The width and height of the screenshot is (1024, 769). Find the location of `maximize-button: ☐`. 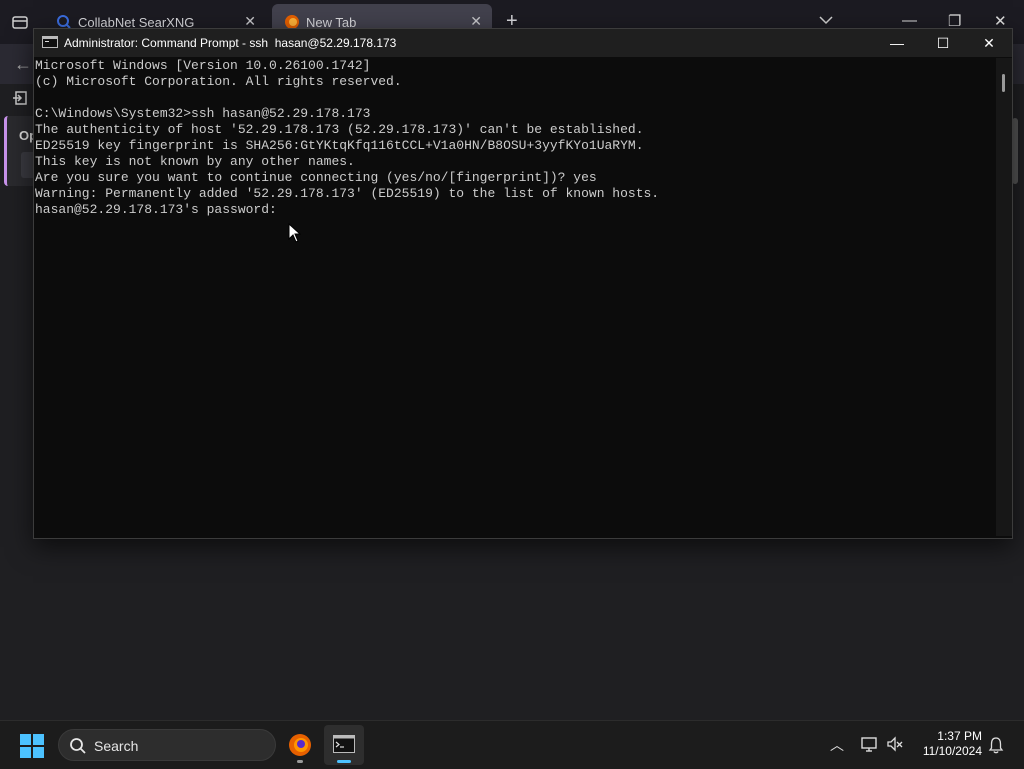

maximize-button: ☐ is located at coordinates (943, 43).